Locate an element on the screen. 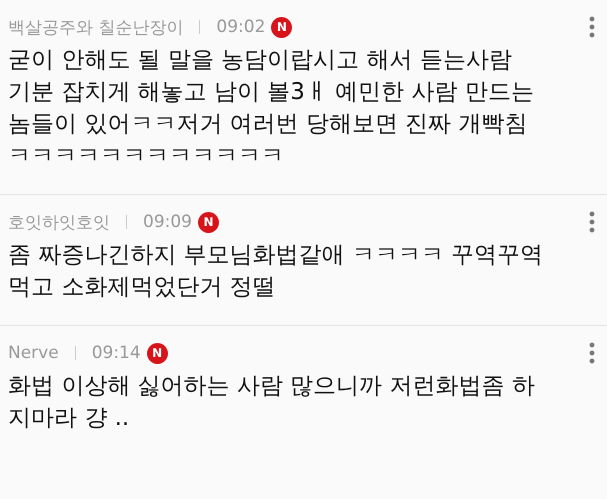  comment-text: 먹고 소화제먹었단거 정떨 is located at coordinates (142, 287).